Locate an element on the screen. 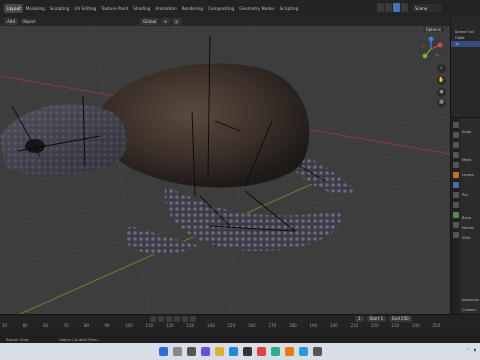  frame-tick-label: 200 is located at coordinates (334, 325).